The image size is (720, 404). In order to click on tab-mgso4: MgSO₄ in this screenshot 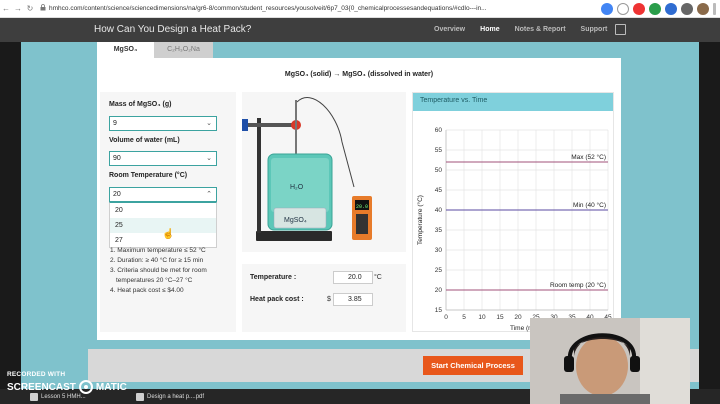, I will do `click(125, 50)`.